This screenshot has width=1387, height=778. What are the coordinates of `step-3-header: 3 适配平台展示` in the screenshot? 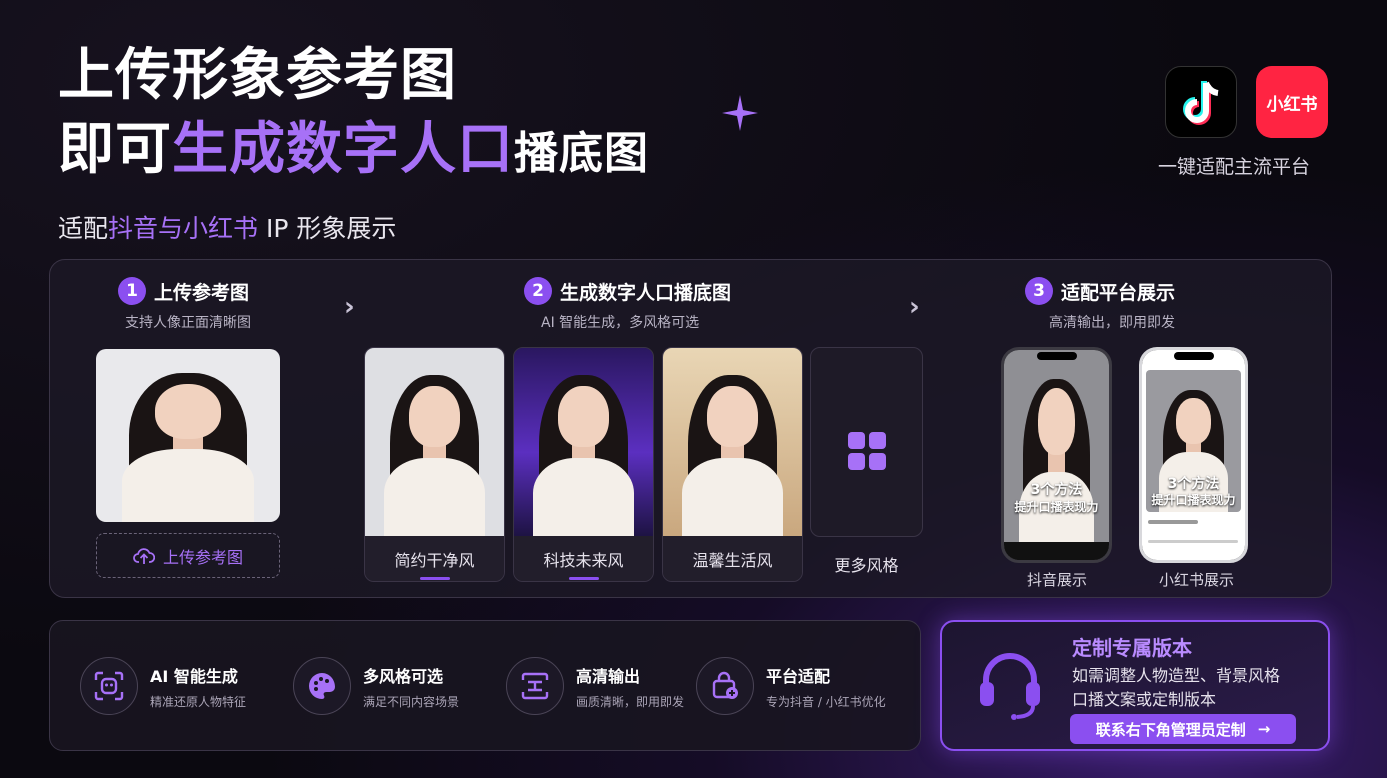 It's located at (1100, 291).